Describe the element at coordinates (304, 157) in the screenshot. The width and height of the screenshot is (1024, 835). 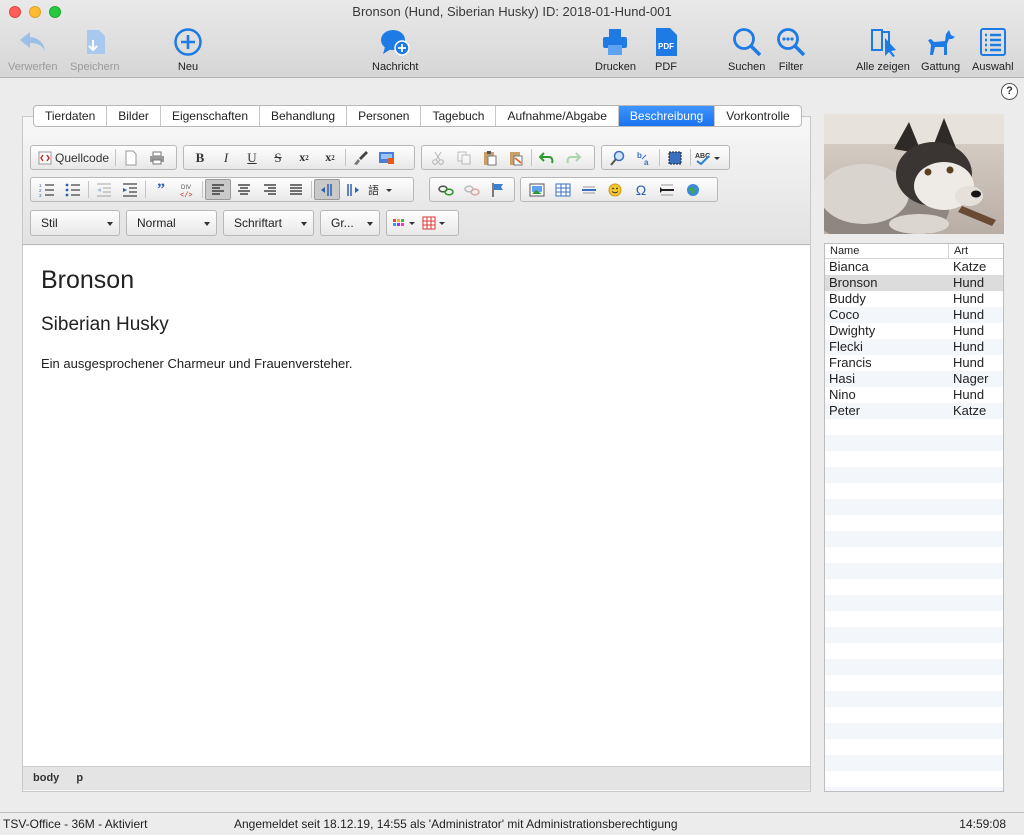
I see `subscript-icon: x2` at that location.